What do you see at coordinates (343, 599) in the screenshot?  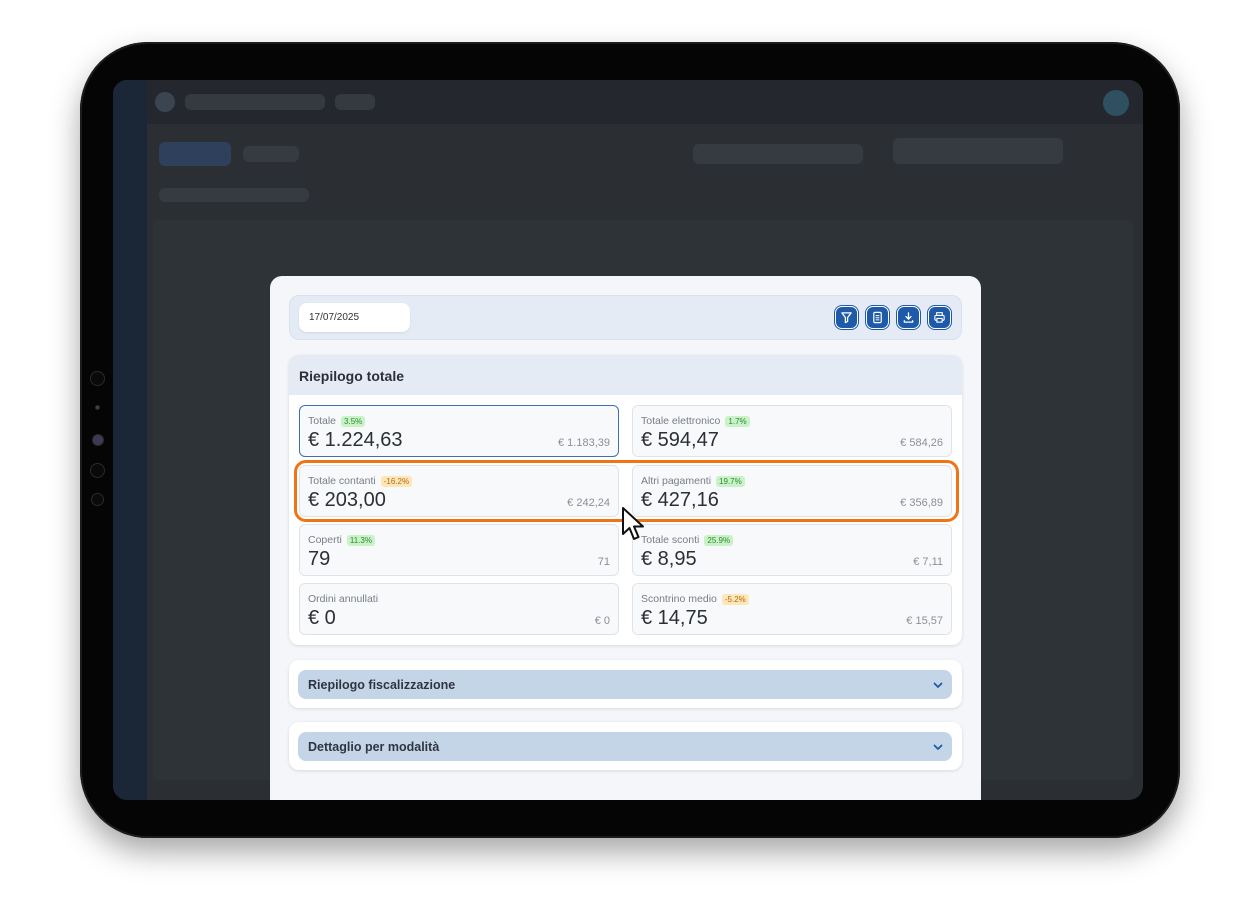 I see `stat-label: Ordini annullati` at bounding box center [343, 599].